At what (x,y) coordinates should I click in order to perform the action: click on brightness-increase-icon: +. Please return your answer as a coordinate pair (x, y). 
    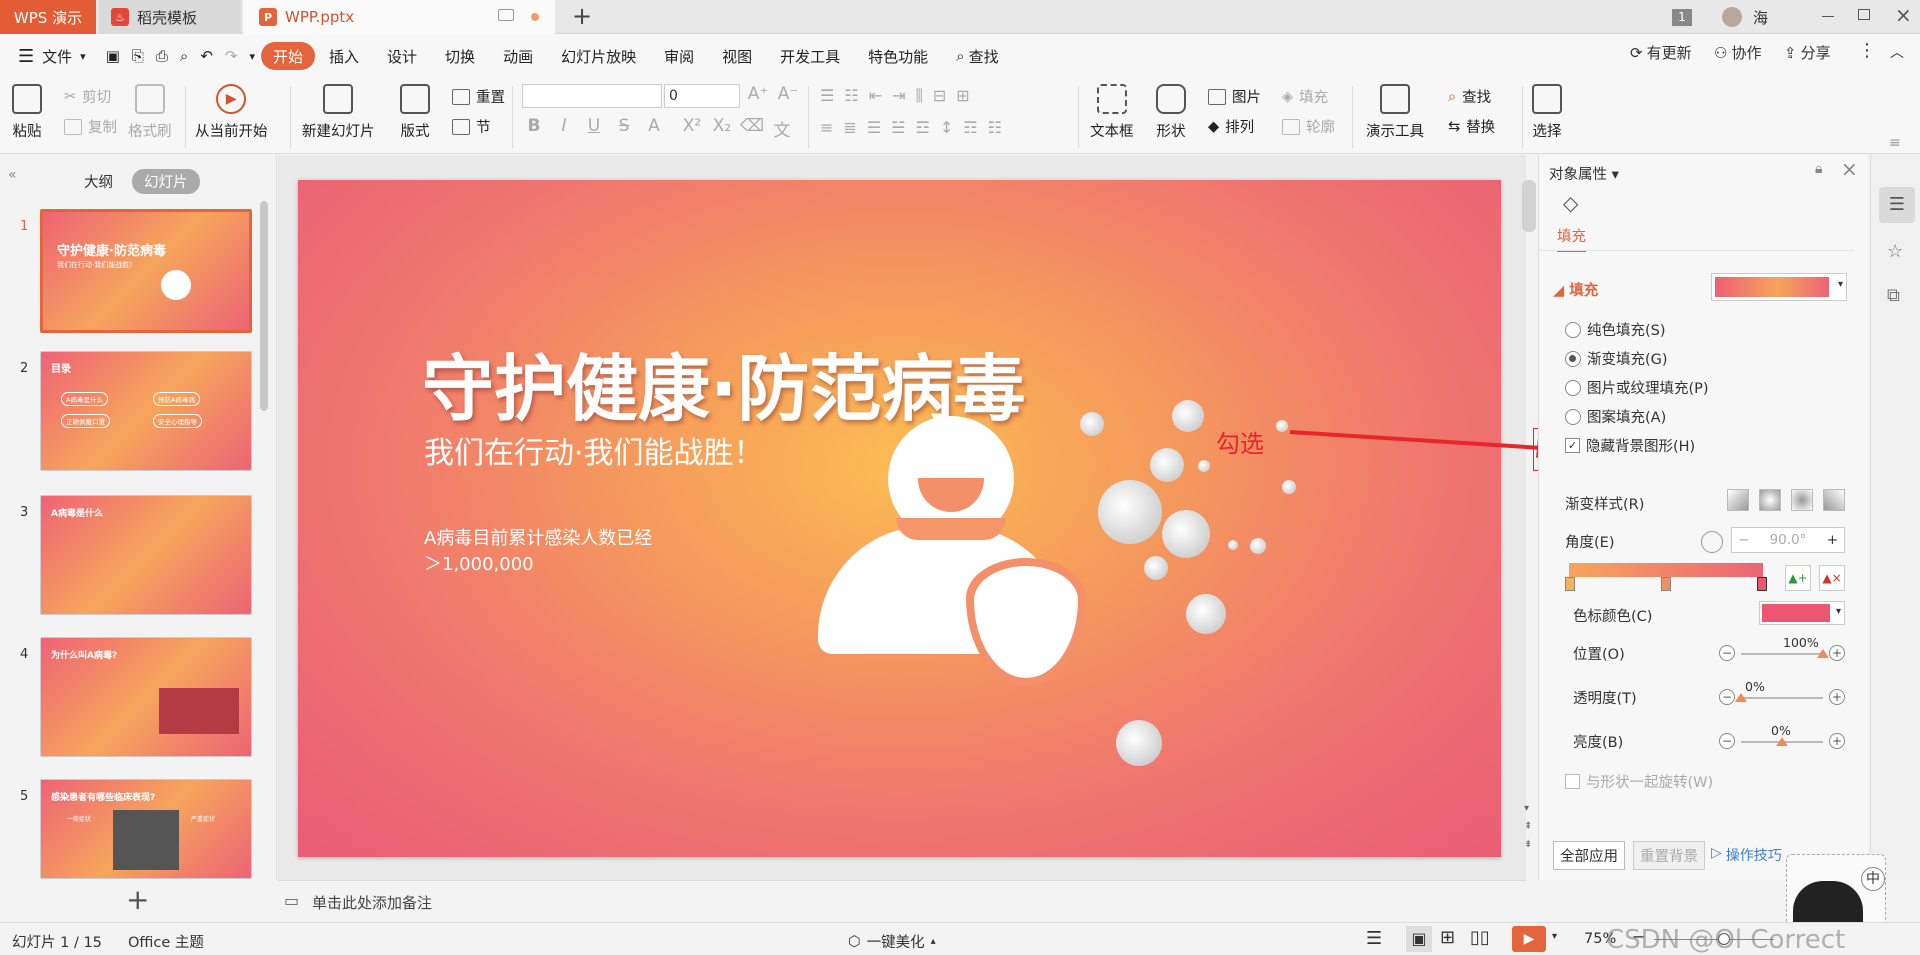
    Looking at the image, I should click on (1837, 741).